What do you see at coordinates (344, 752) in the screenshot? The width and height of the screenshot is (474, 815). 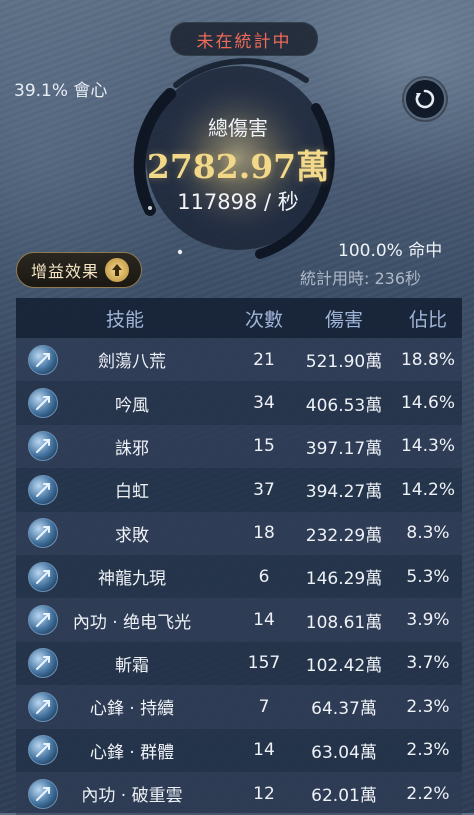 I see `damage-value: 63.04萬` at bounding box center [344, 752].